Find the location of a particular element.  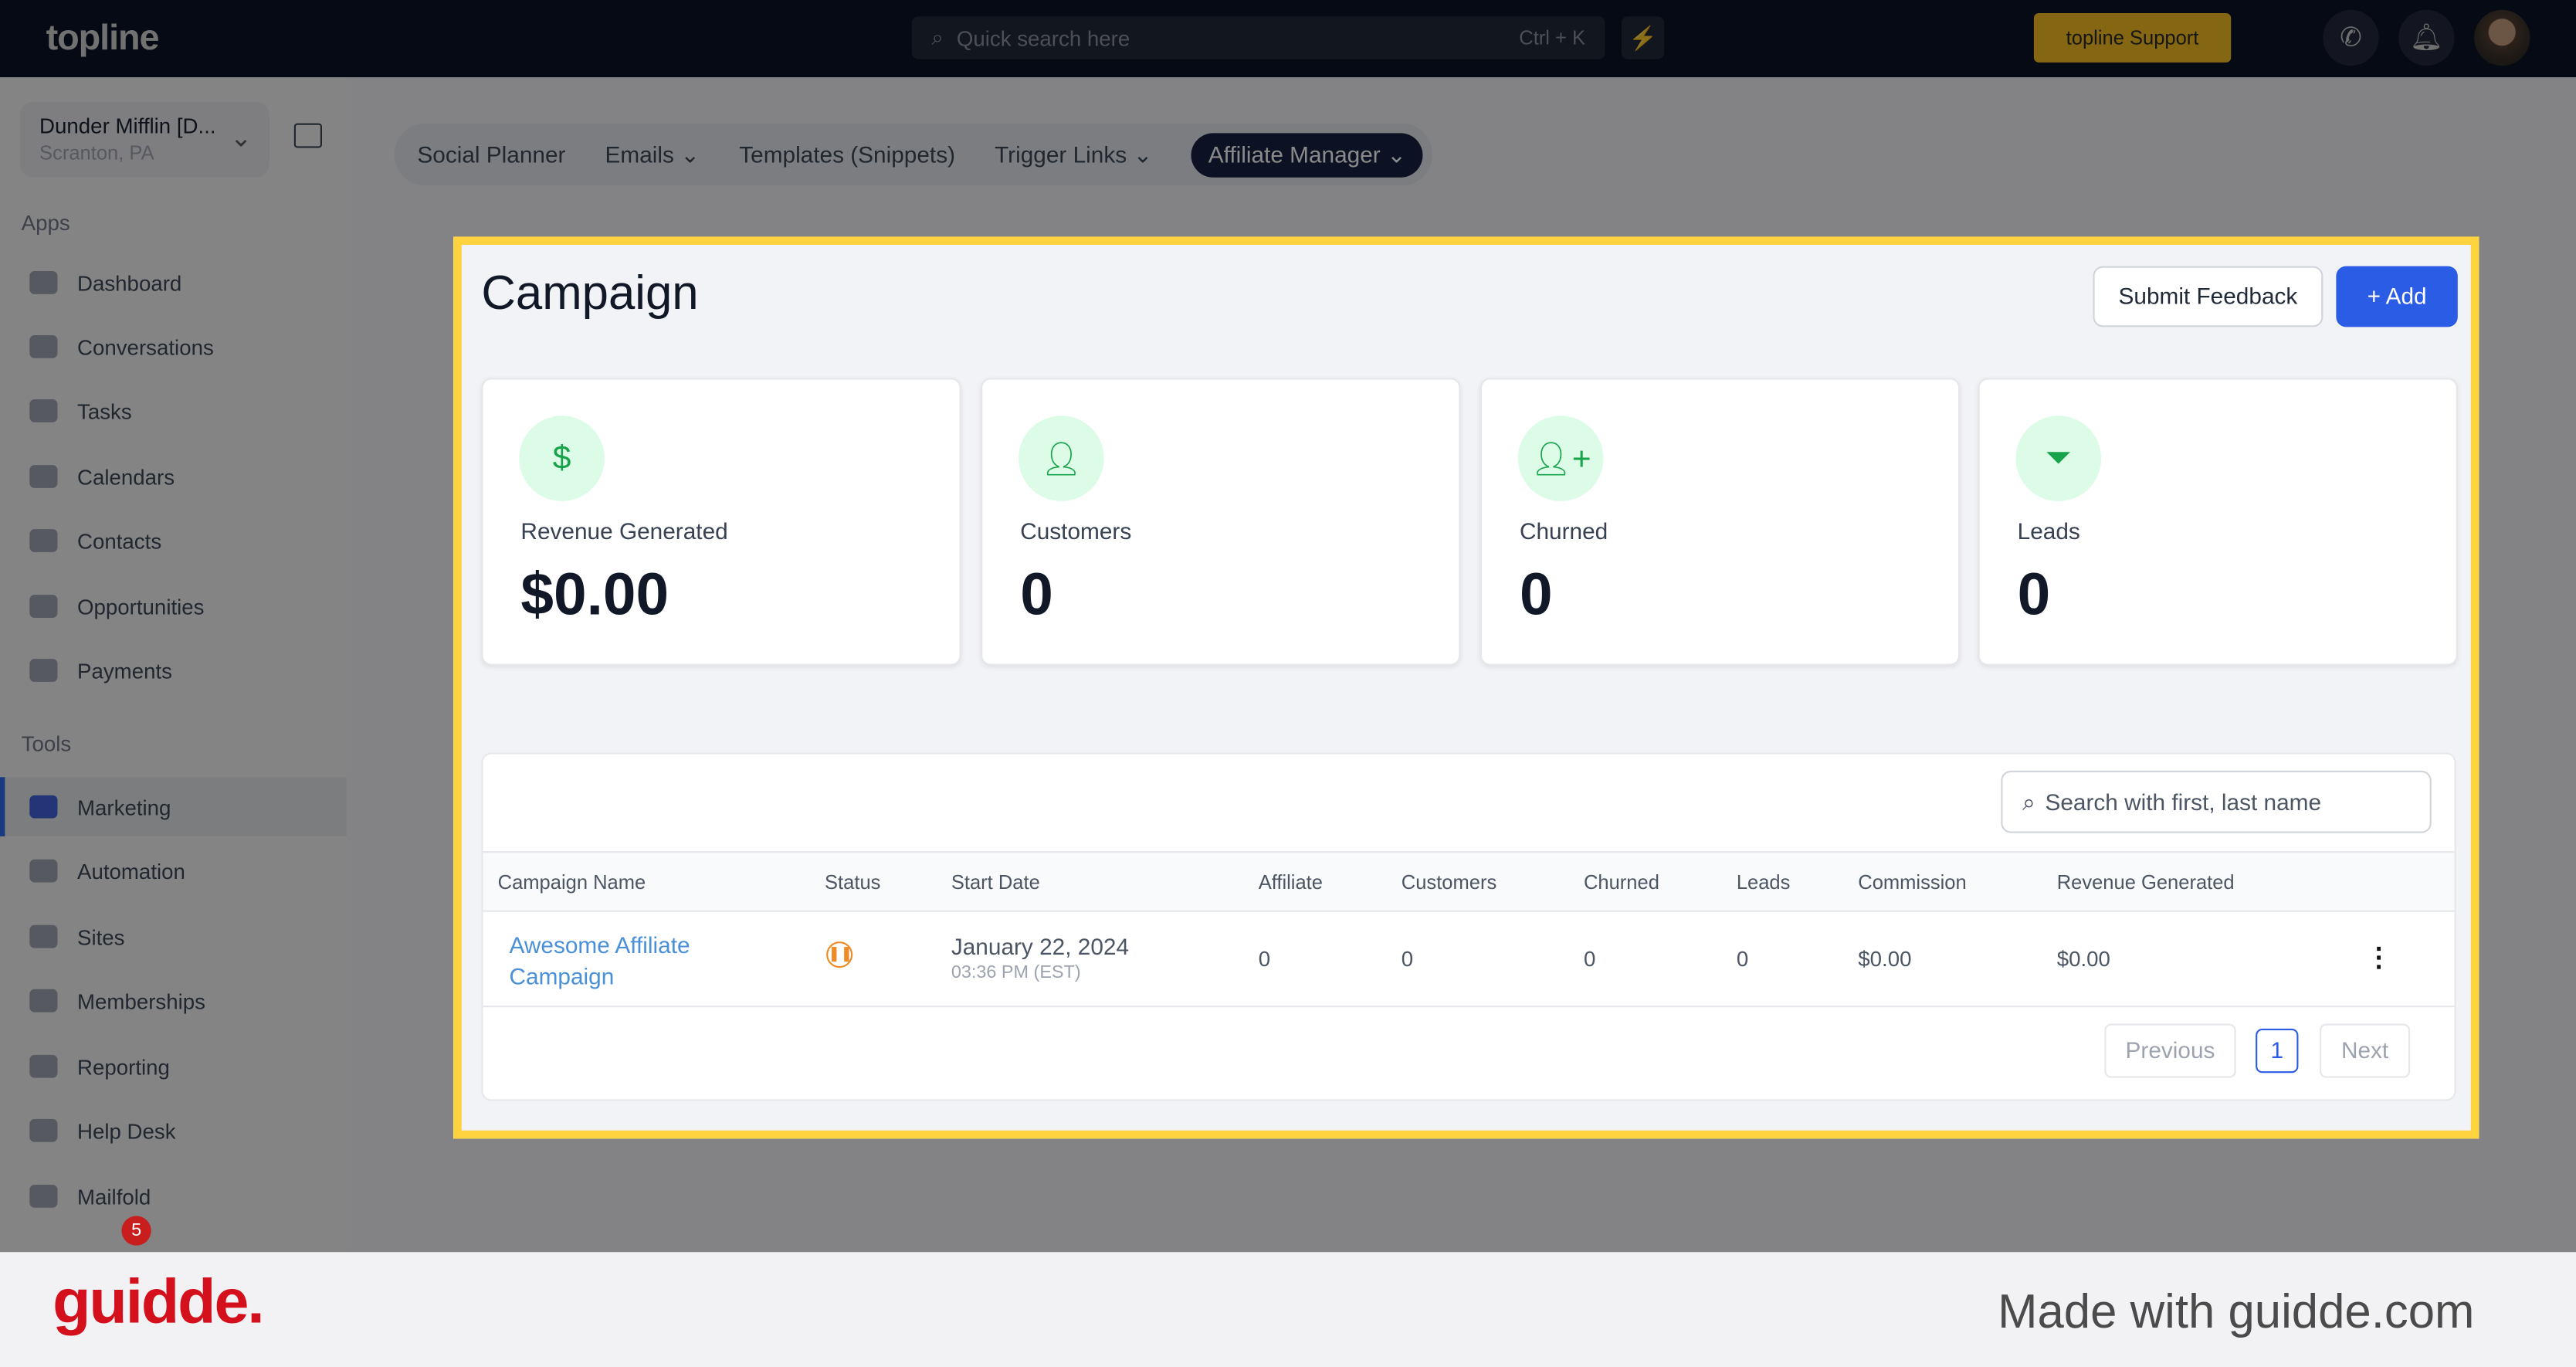

pie-chart-icon is located at coordinates (43, 1066).